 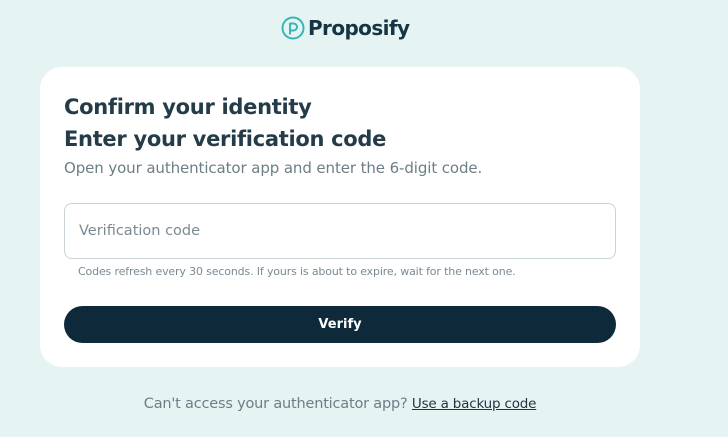 What do you see at coordinates (225, 139) in the screenshot?
I see `page-subtitle: Enter your verification code` at bounding box center [225, 139].